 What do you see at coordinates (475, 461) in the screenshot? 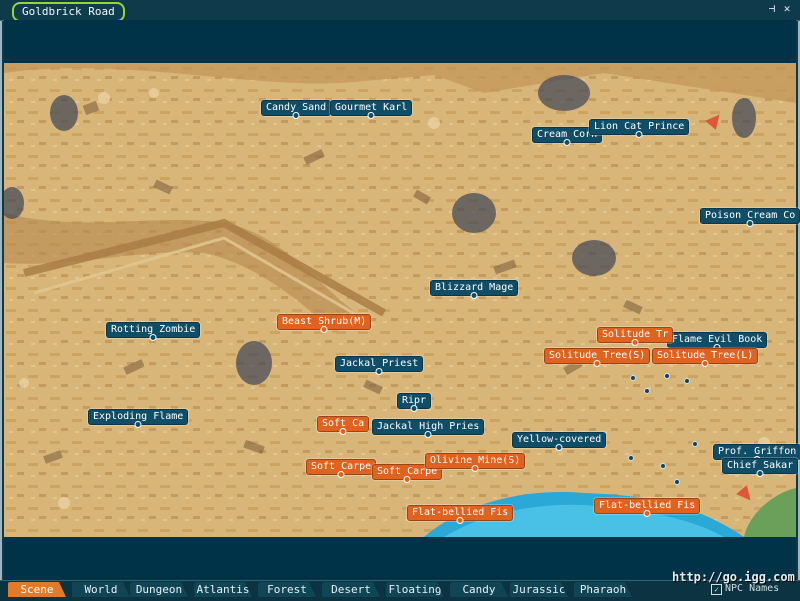
I see `monster-label: Olivine Mine(S)` at bounding box center [475, 461].